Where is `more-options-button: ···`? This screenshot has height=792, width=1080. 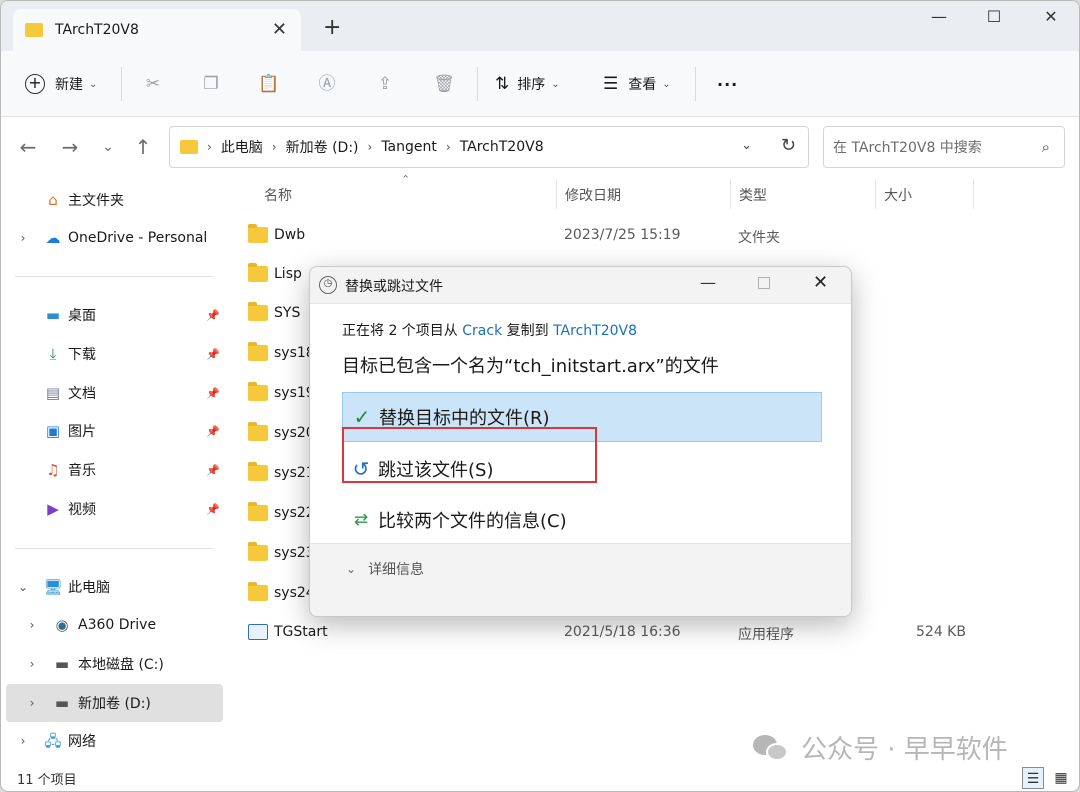
more-options-button: ··· is located at coordinates (727, 84).